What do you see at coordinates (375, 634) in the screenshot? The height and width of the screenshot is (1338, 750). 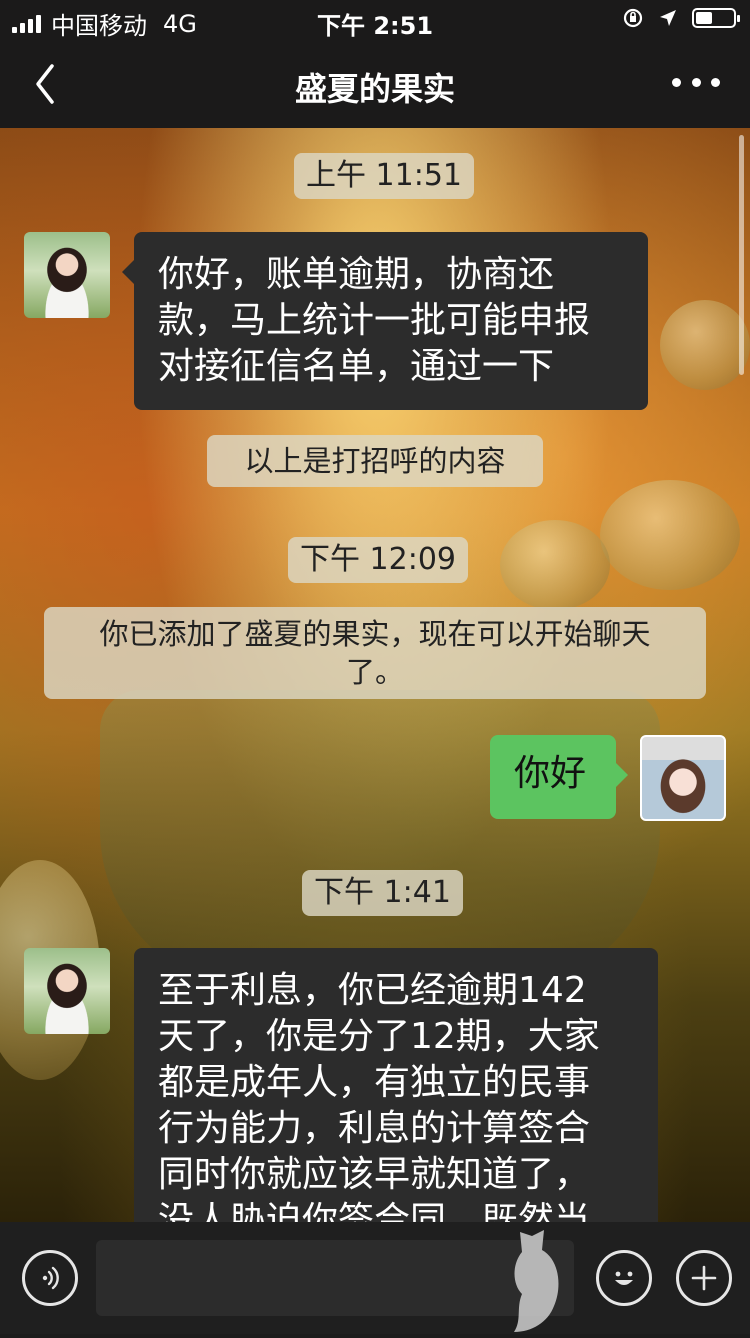 I see `system-message-text: 你已添加了盛夏的果实，现在可以开始聊天` at bounding box center [375, 634].